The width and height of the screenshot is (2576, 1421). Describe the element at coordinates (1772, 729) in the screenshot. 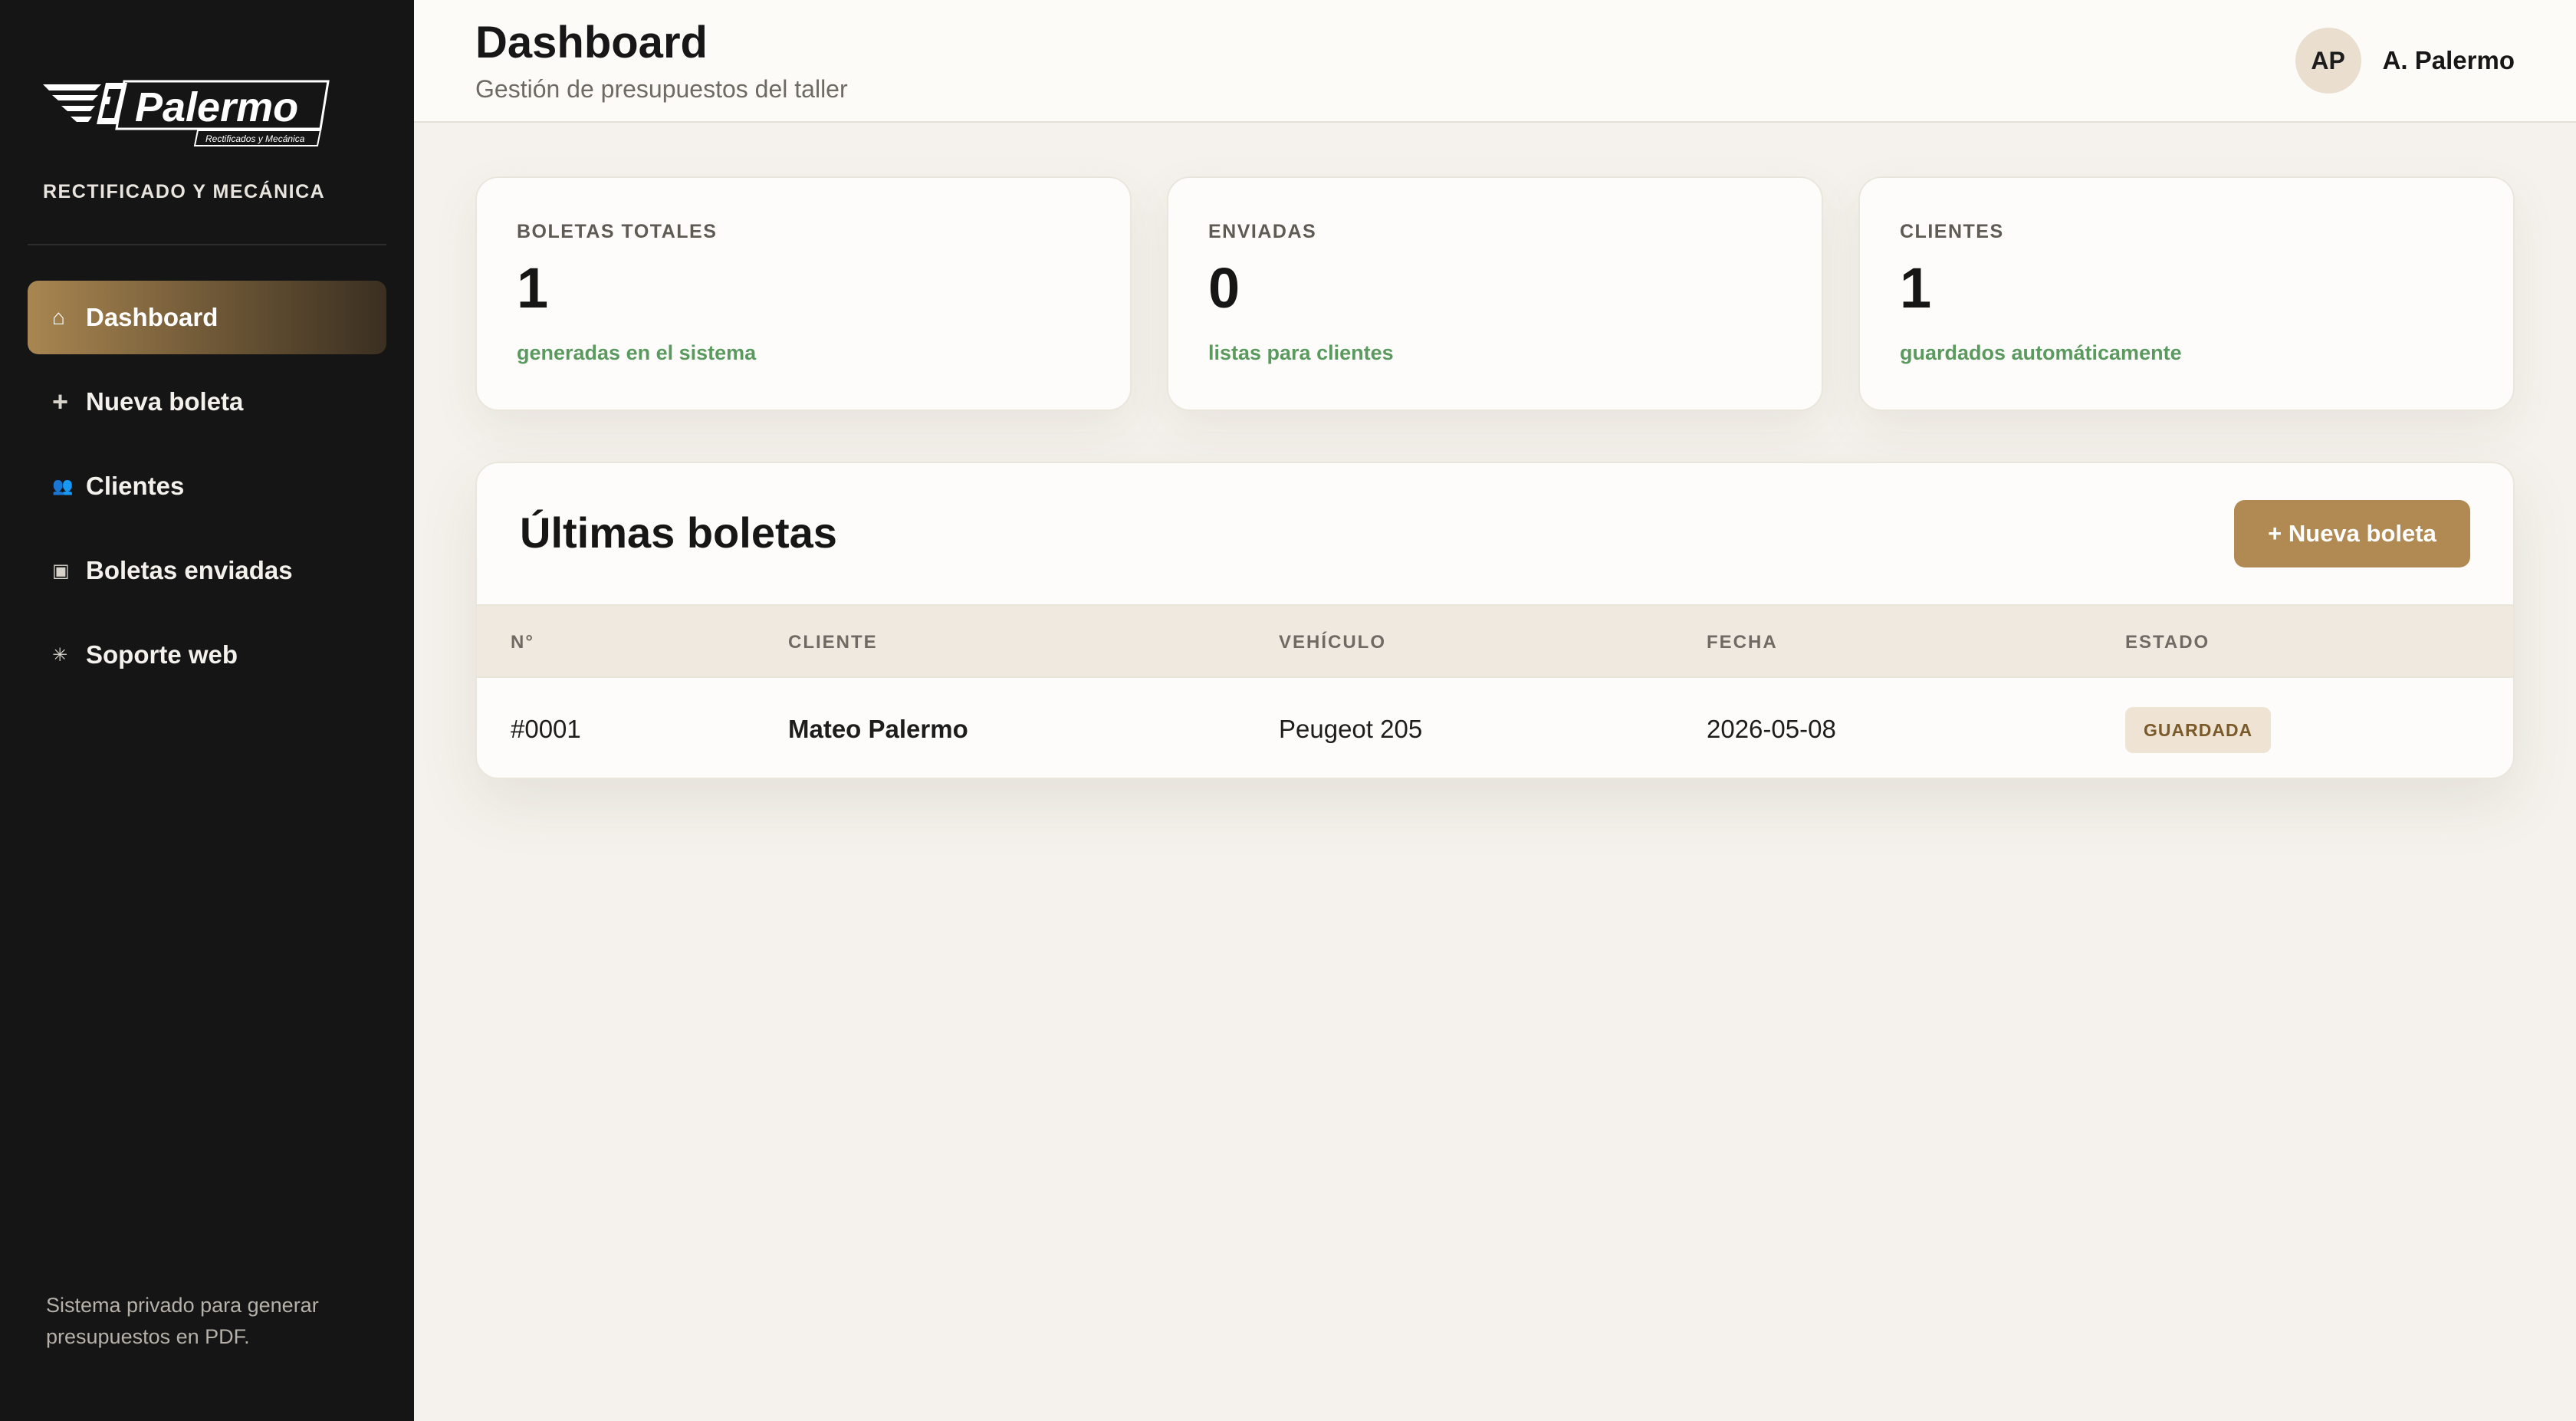

I see `cell-date: 2026-05-08` at that location.